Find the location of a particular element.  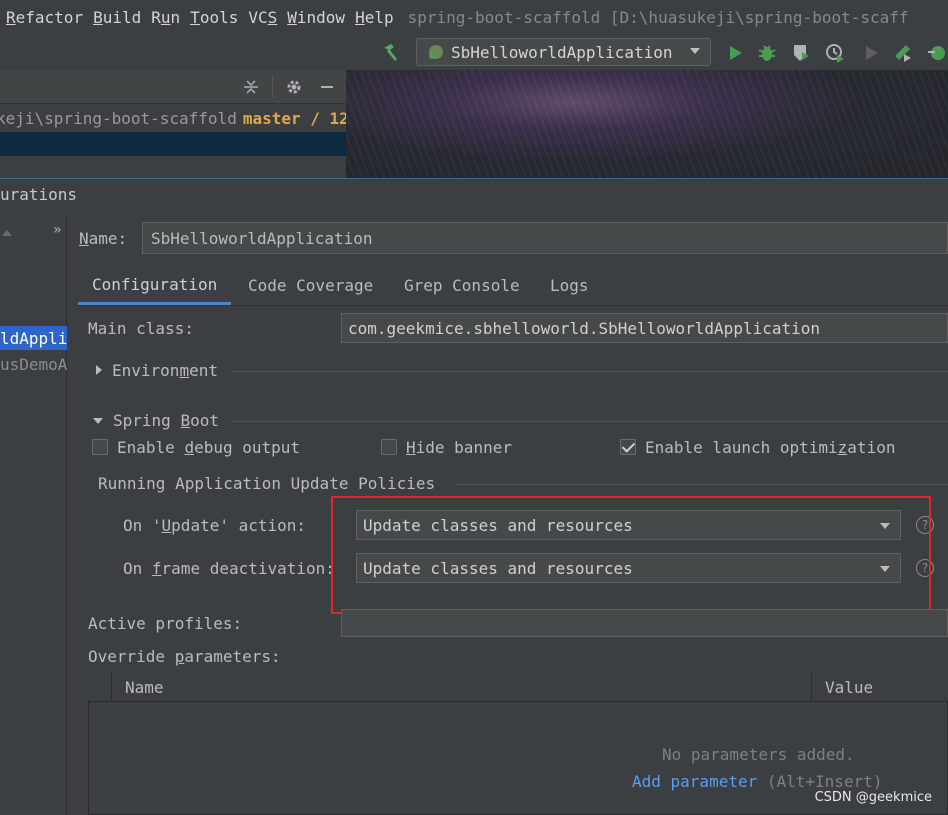

menu-refactor: Refactor is located at coordinates (44, 17).